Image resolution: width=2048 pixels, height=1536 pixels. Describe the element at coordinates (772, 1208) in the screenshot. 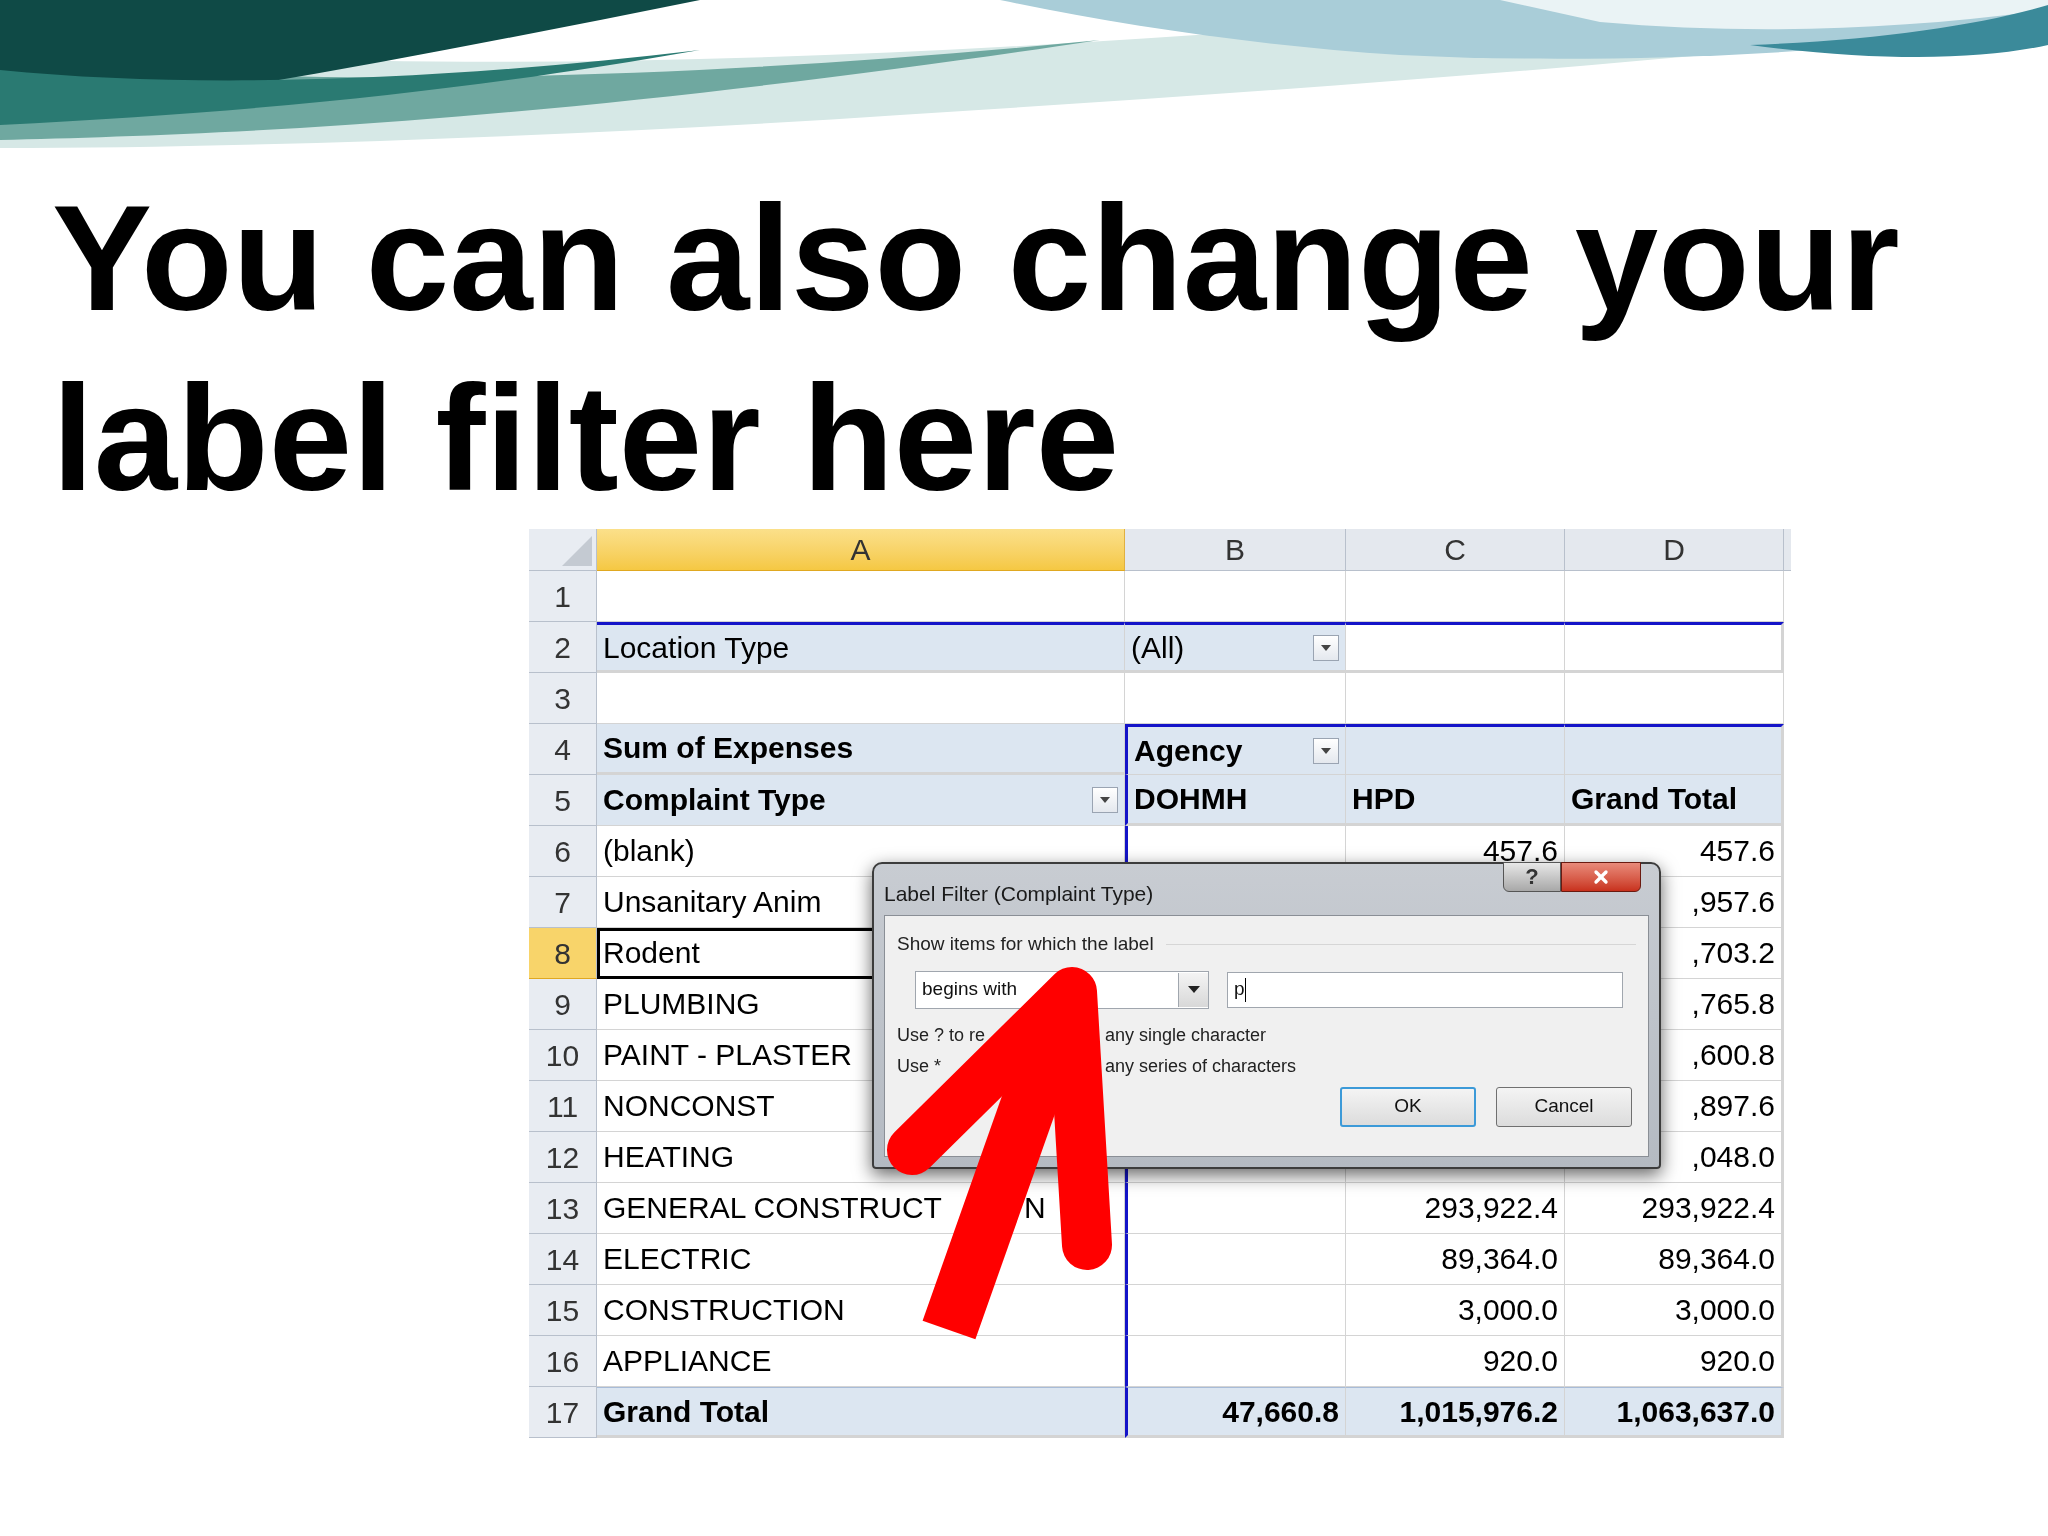

I see `cell-text: GENERAL CONSTRUCT` at that location.